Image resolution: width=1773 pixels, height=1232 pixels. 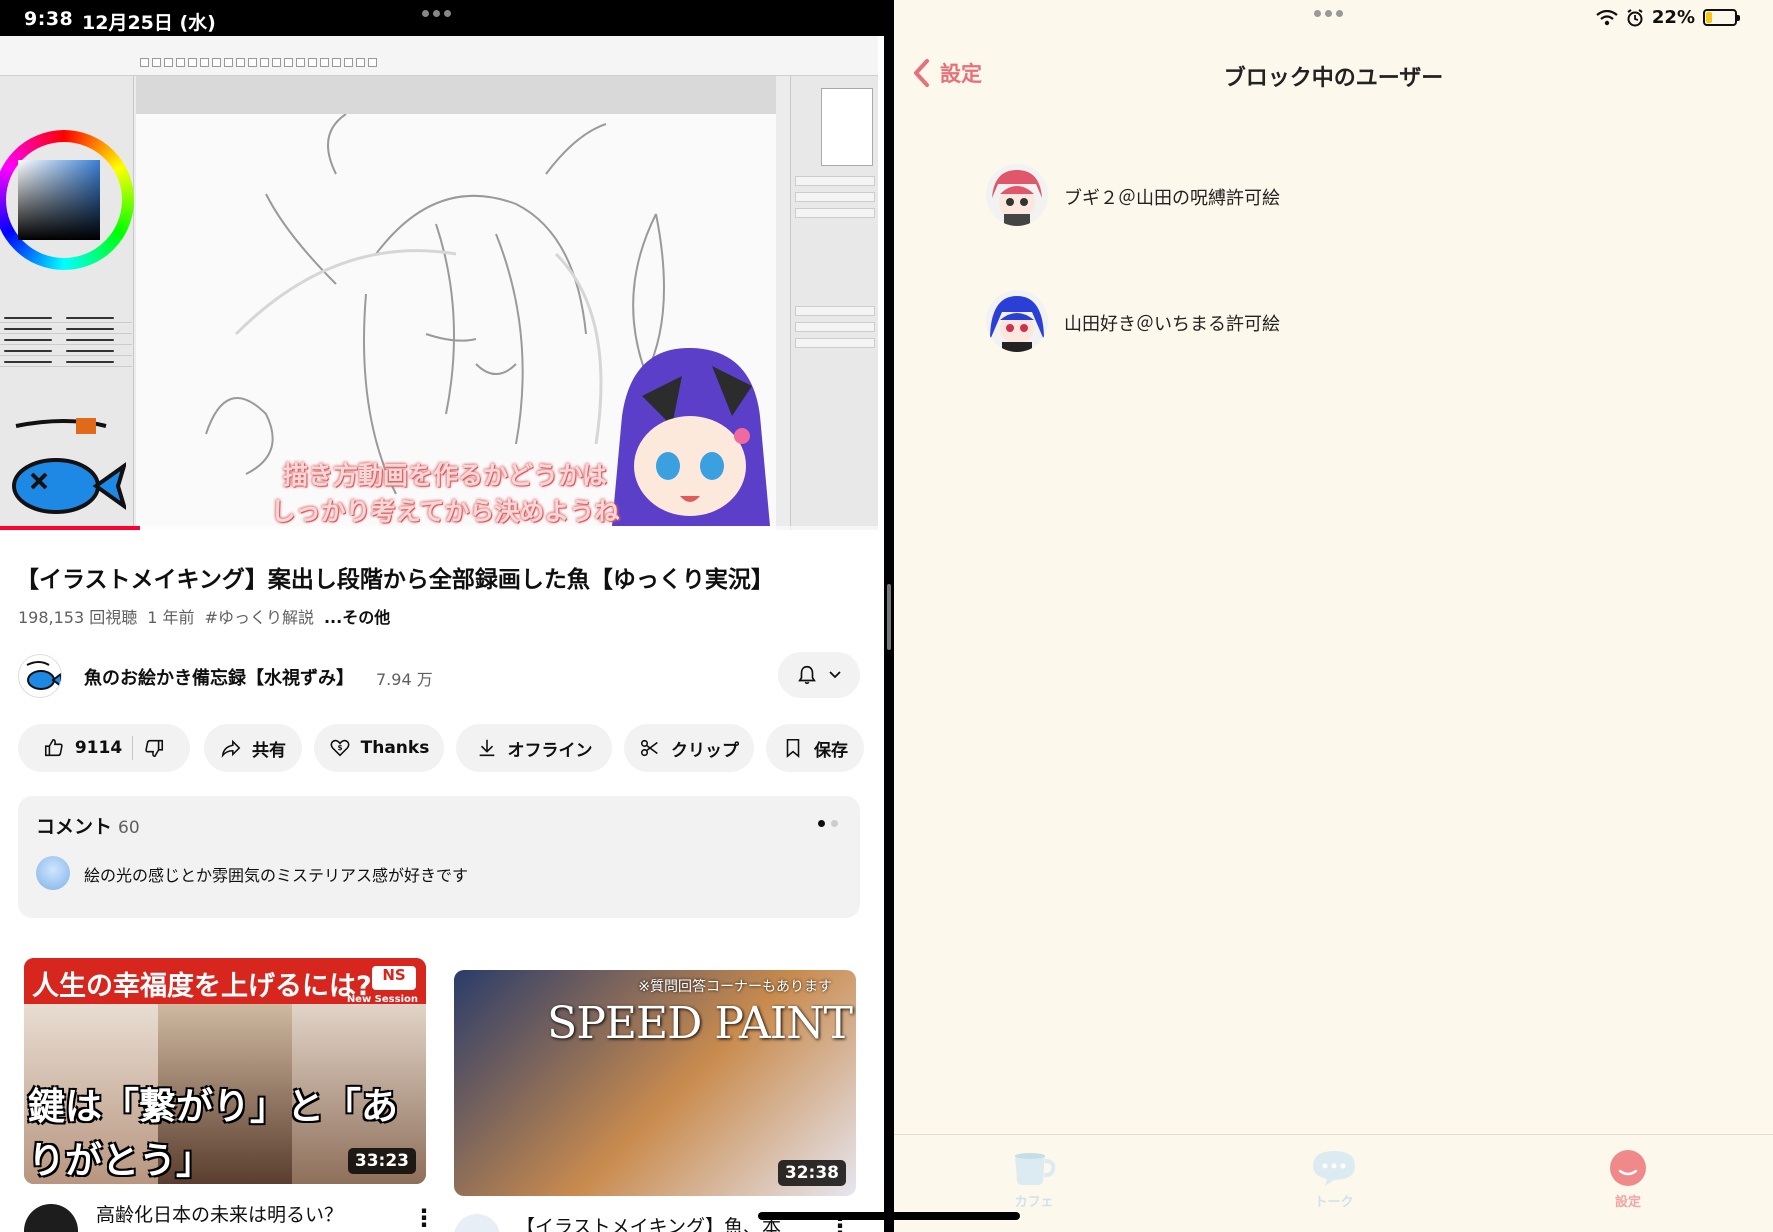 I want to click on fish-mascot-icon, so click(x=69, y=466).